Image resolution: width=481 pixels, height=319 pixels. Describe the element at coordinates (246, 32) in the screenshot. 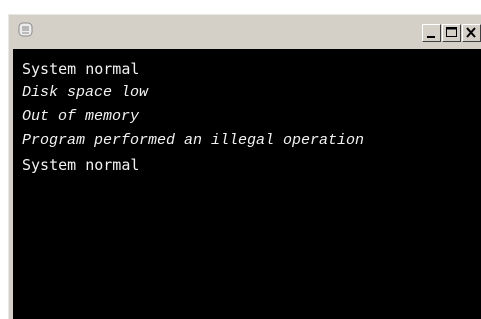

I see `title-bar` at that location.